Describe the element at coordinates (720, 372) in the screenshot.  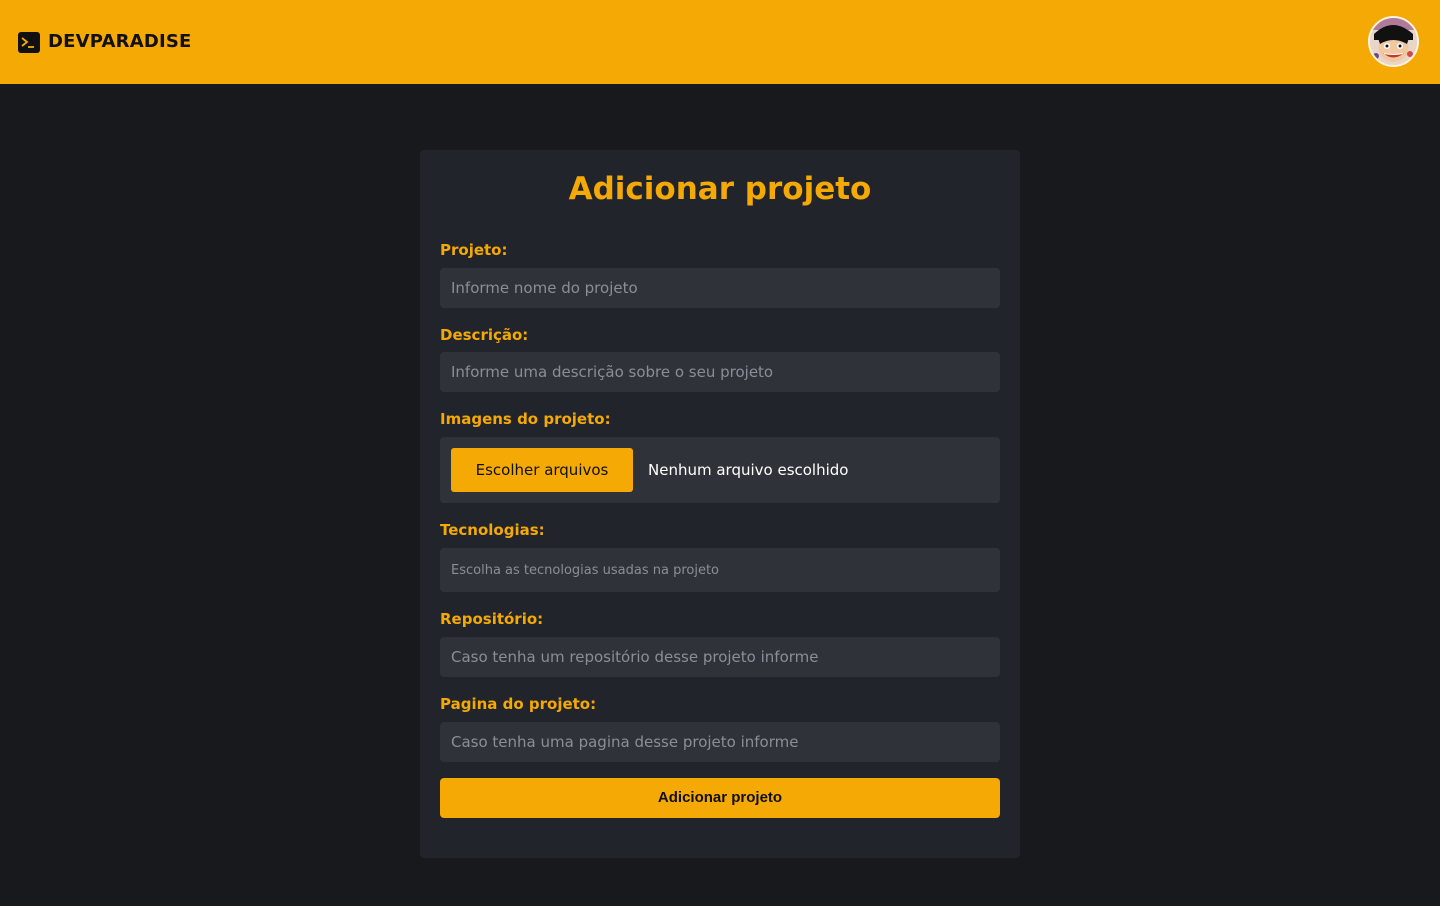
I see `descricao-input` at that location.